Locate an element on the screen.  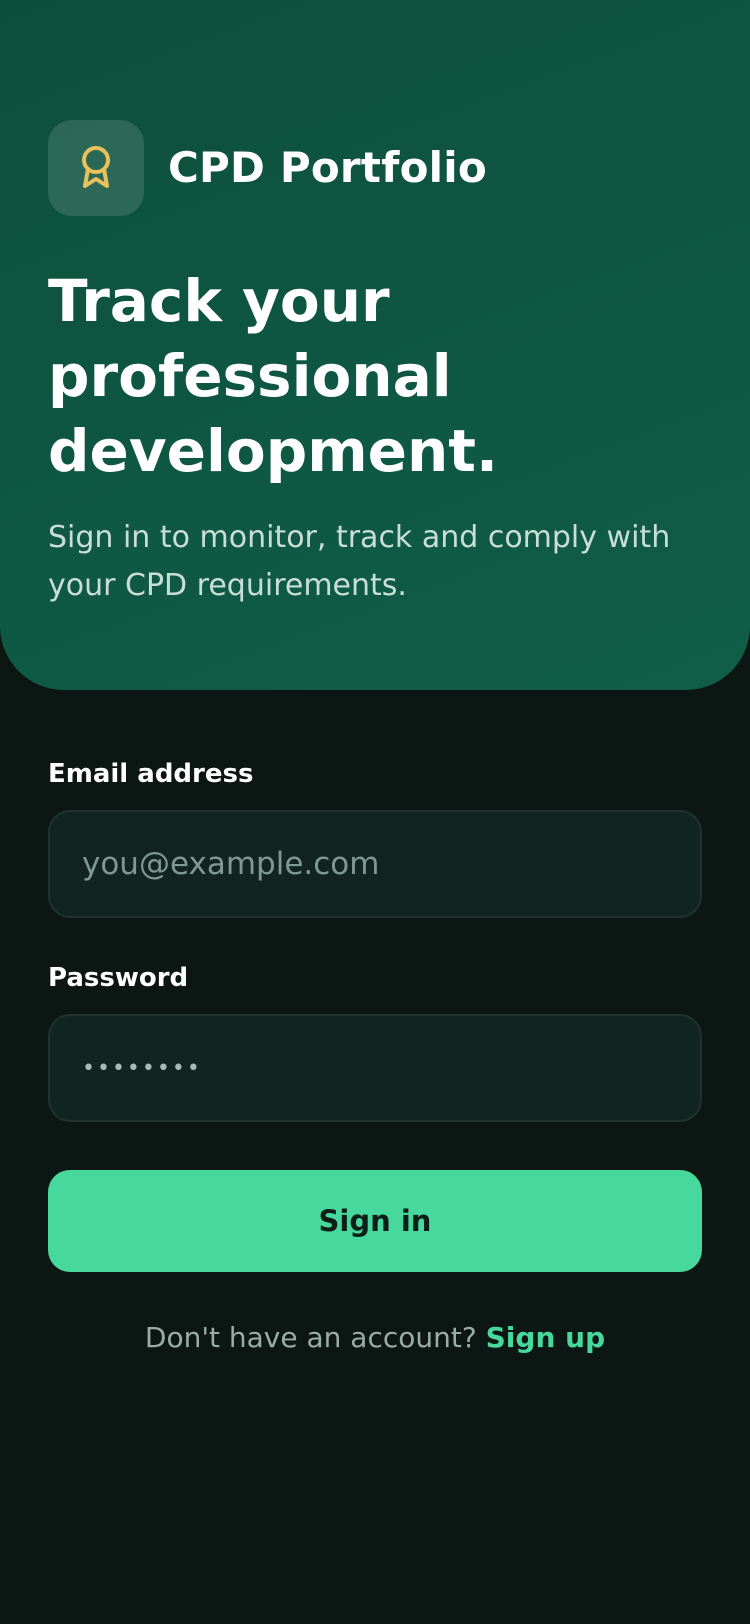
brand-logo-tile is located at coordinates (96, 168).